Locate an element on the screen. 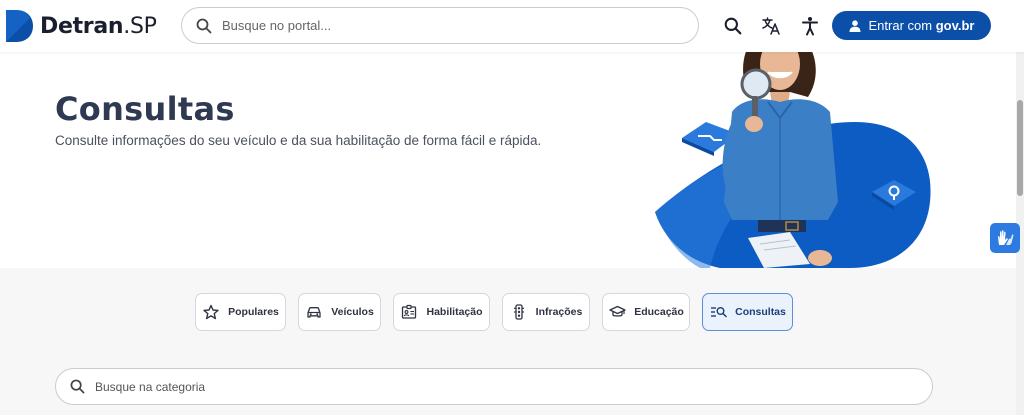 The image size is (1024, 415). id-card-icon is located at coordinates (409, 312).